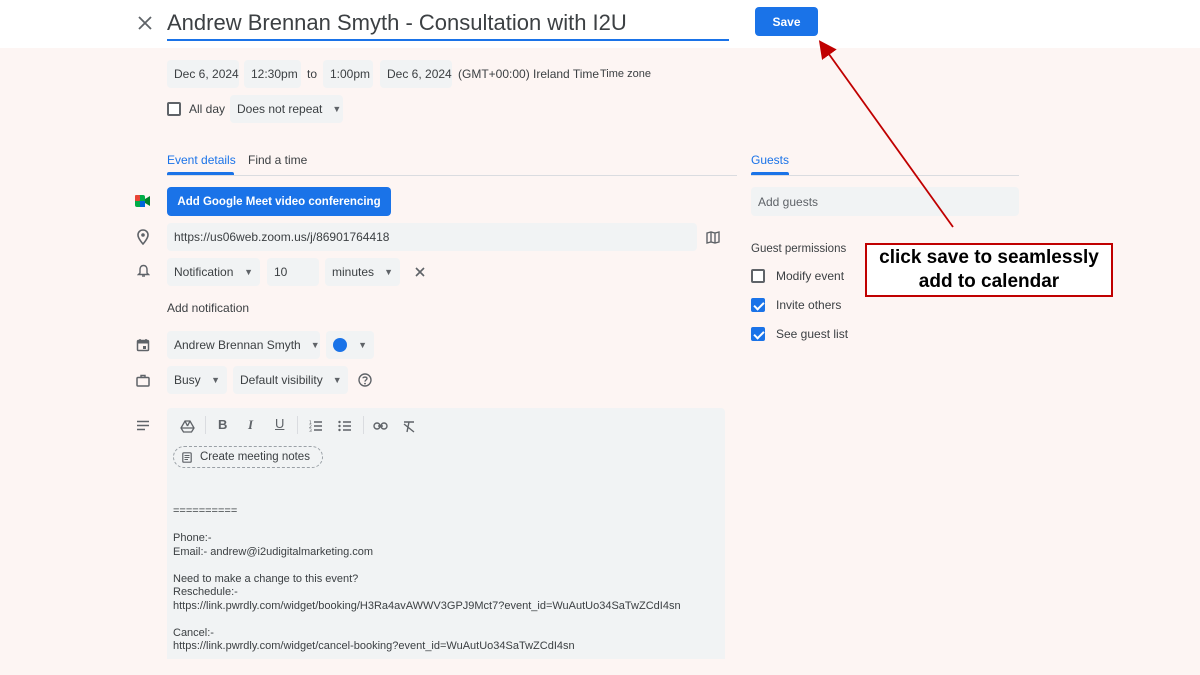 This screenshot has width=1200, height=675. Describe the element at coordinates (989, 270) in the screenshot. I see `annotation-box: click save to seamlessly add to calendar` at that location.